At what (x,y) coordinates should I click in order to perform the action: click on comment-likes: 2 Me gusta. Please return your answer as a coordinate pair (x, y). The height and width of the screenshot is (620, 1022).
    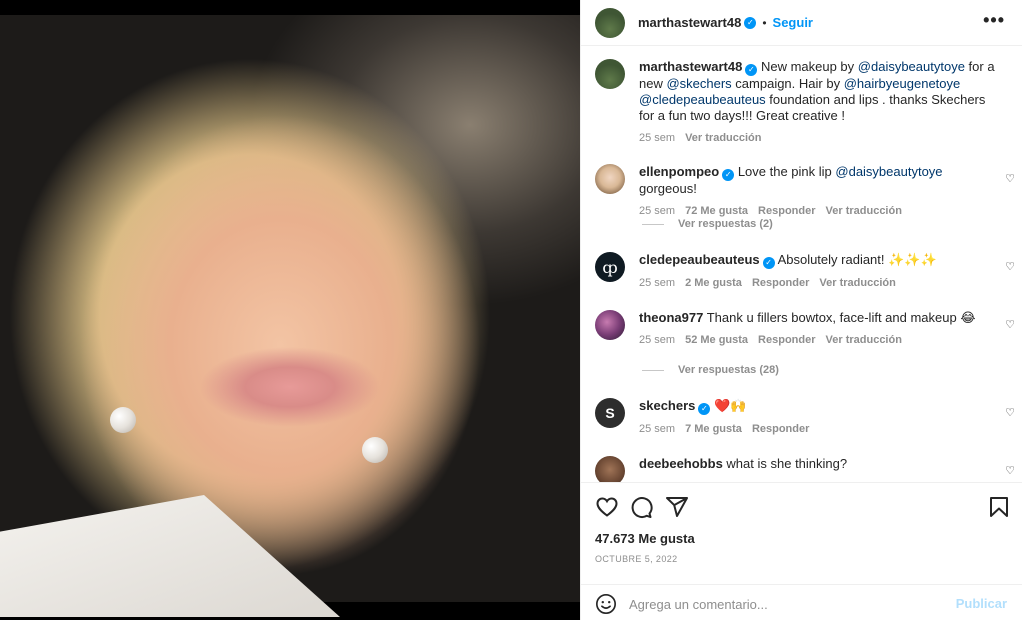
    Looking at the image, I should click on (713, 283).